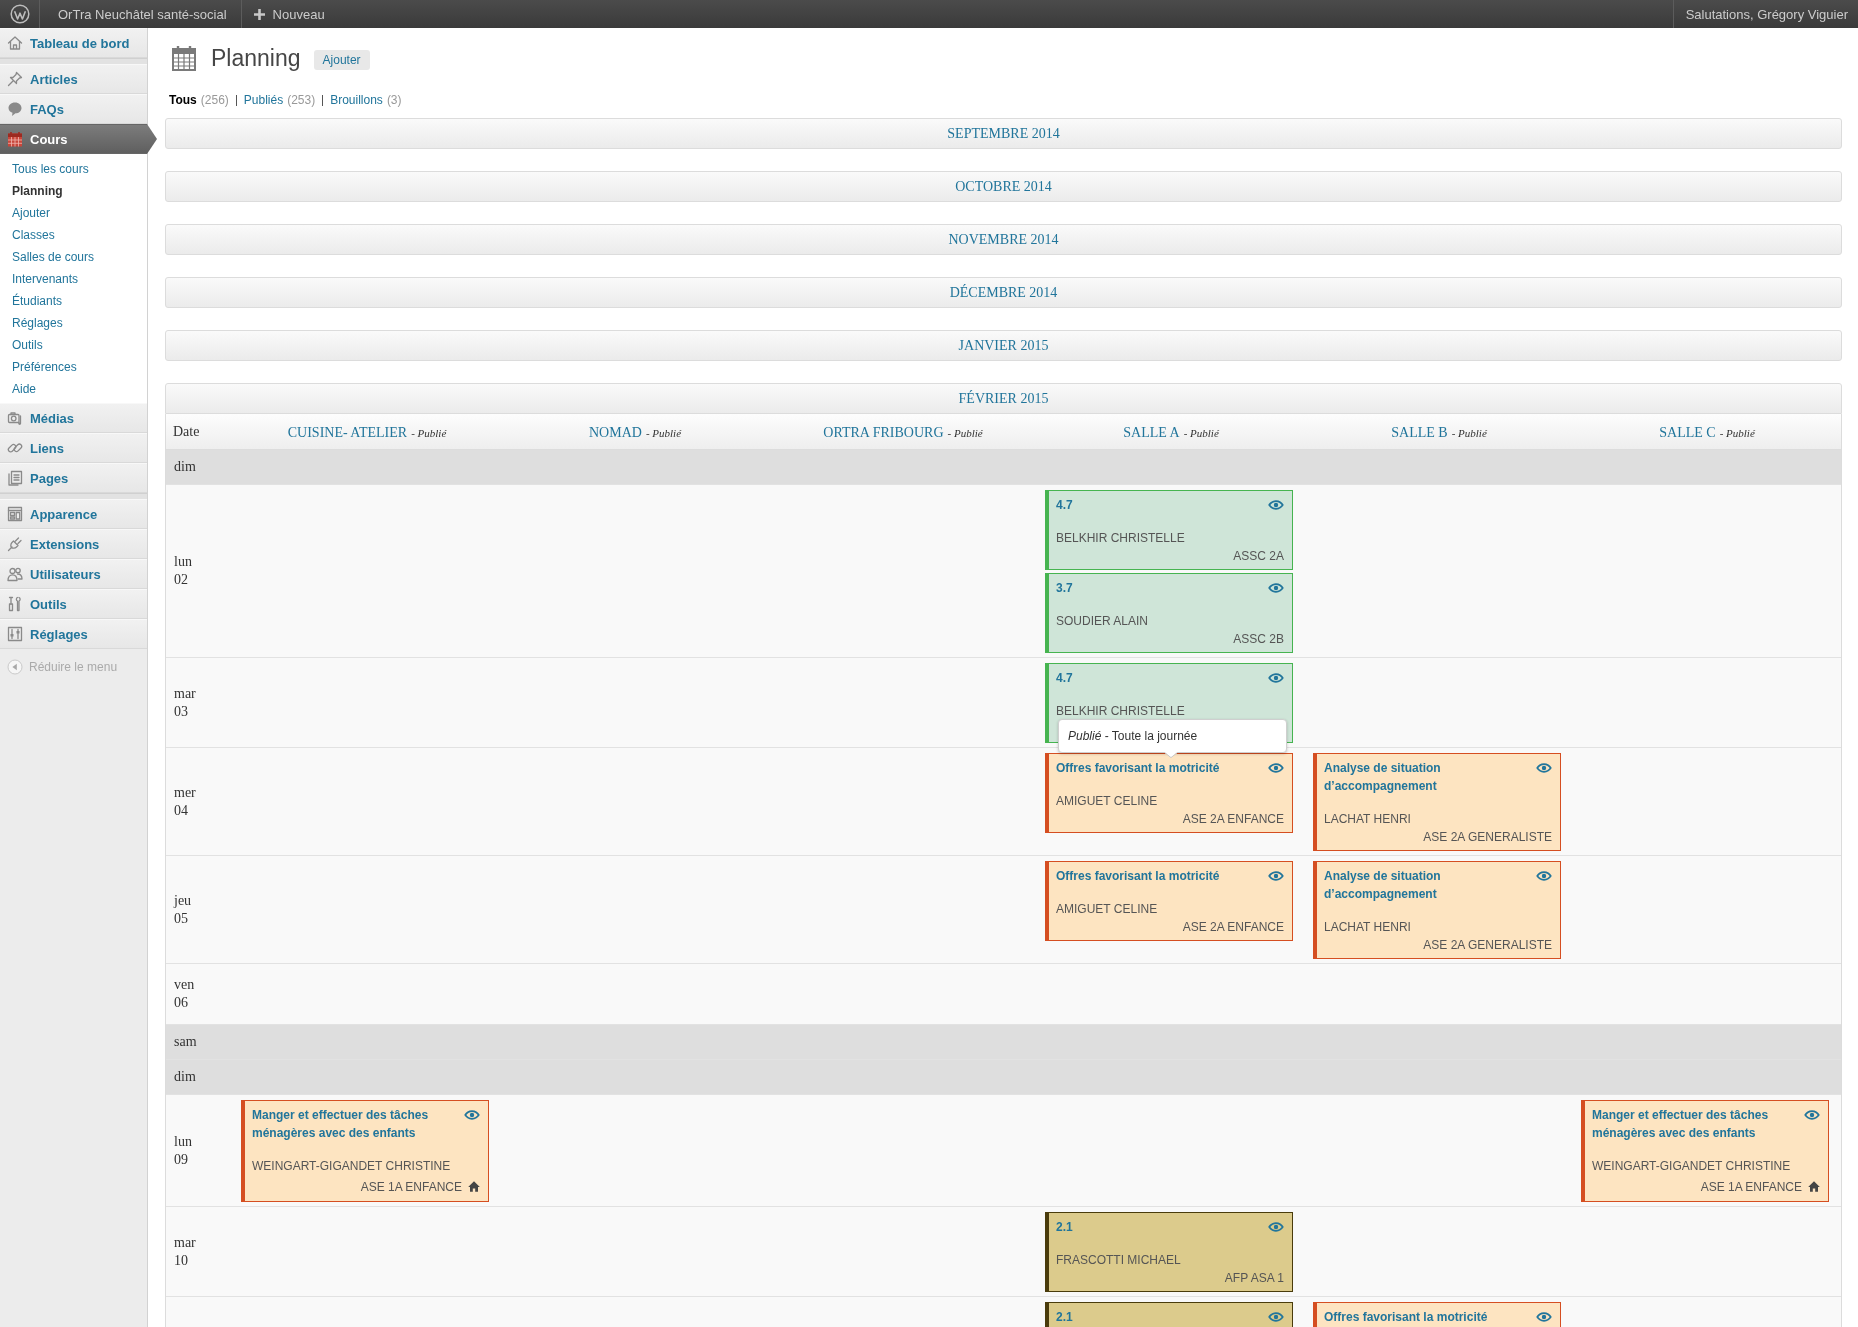 The width and height of the screenshot is (1858, 1327). I want to click on new-menu-button: Nouveau, so click(288, 14).